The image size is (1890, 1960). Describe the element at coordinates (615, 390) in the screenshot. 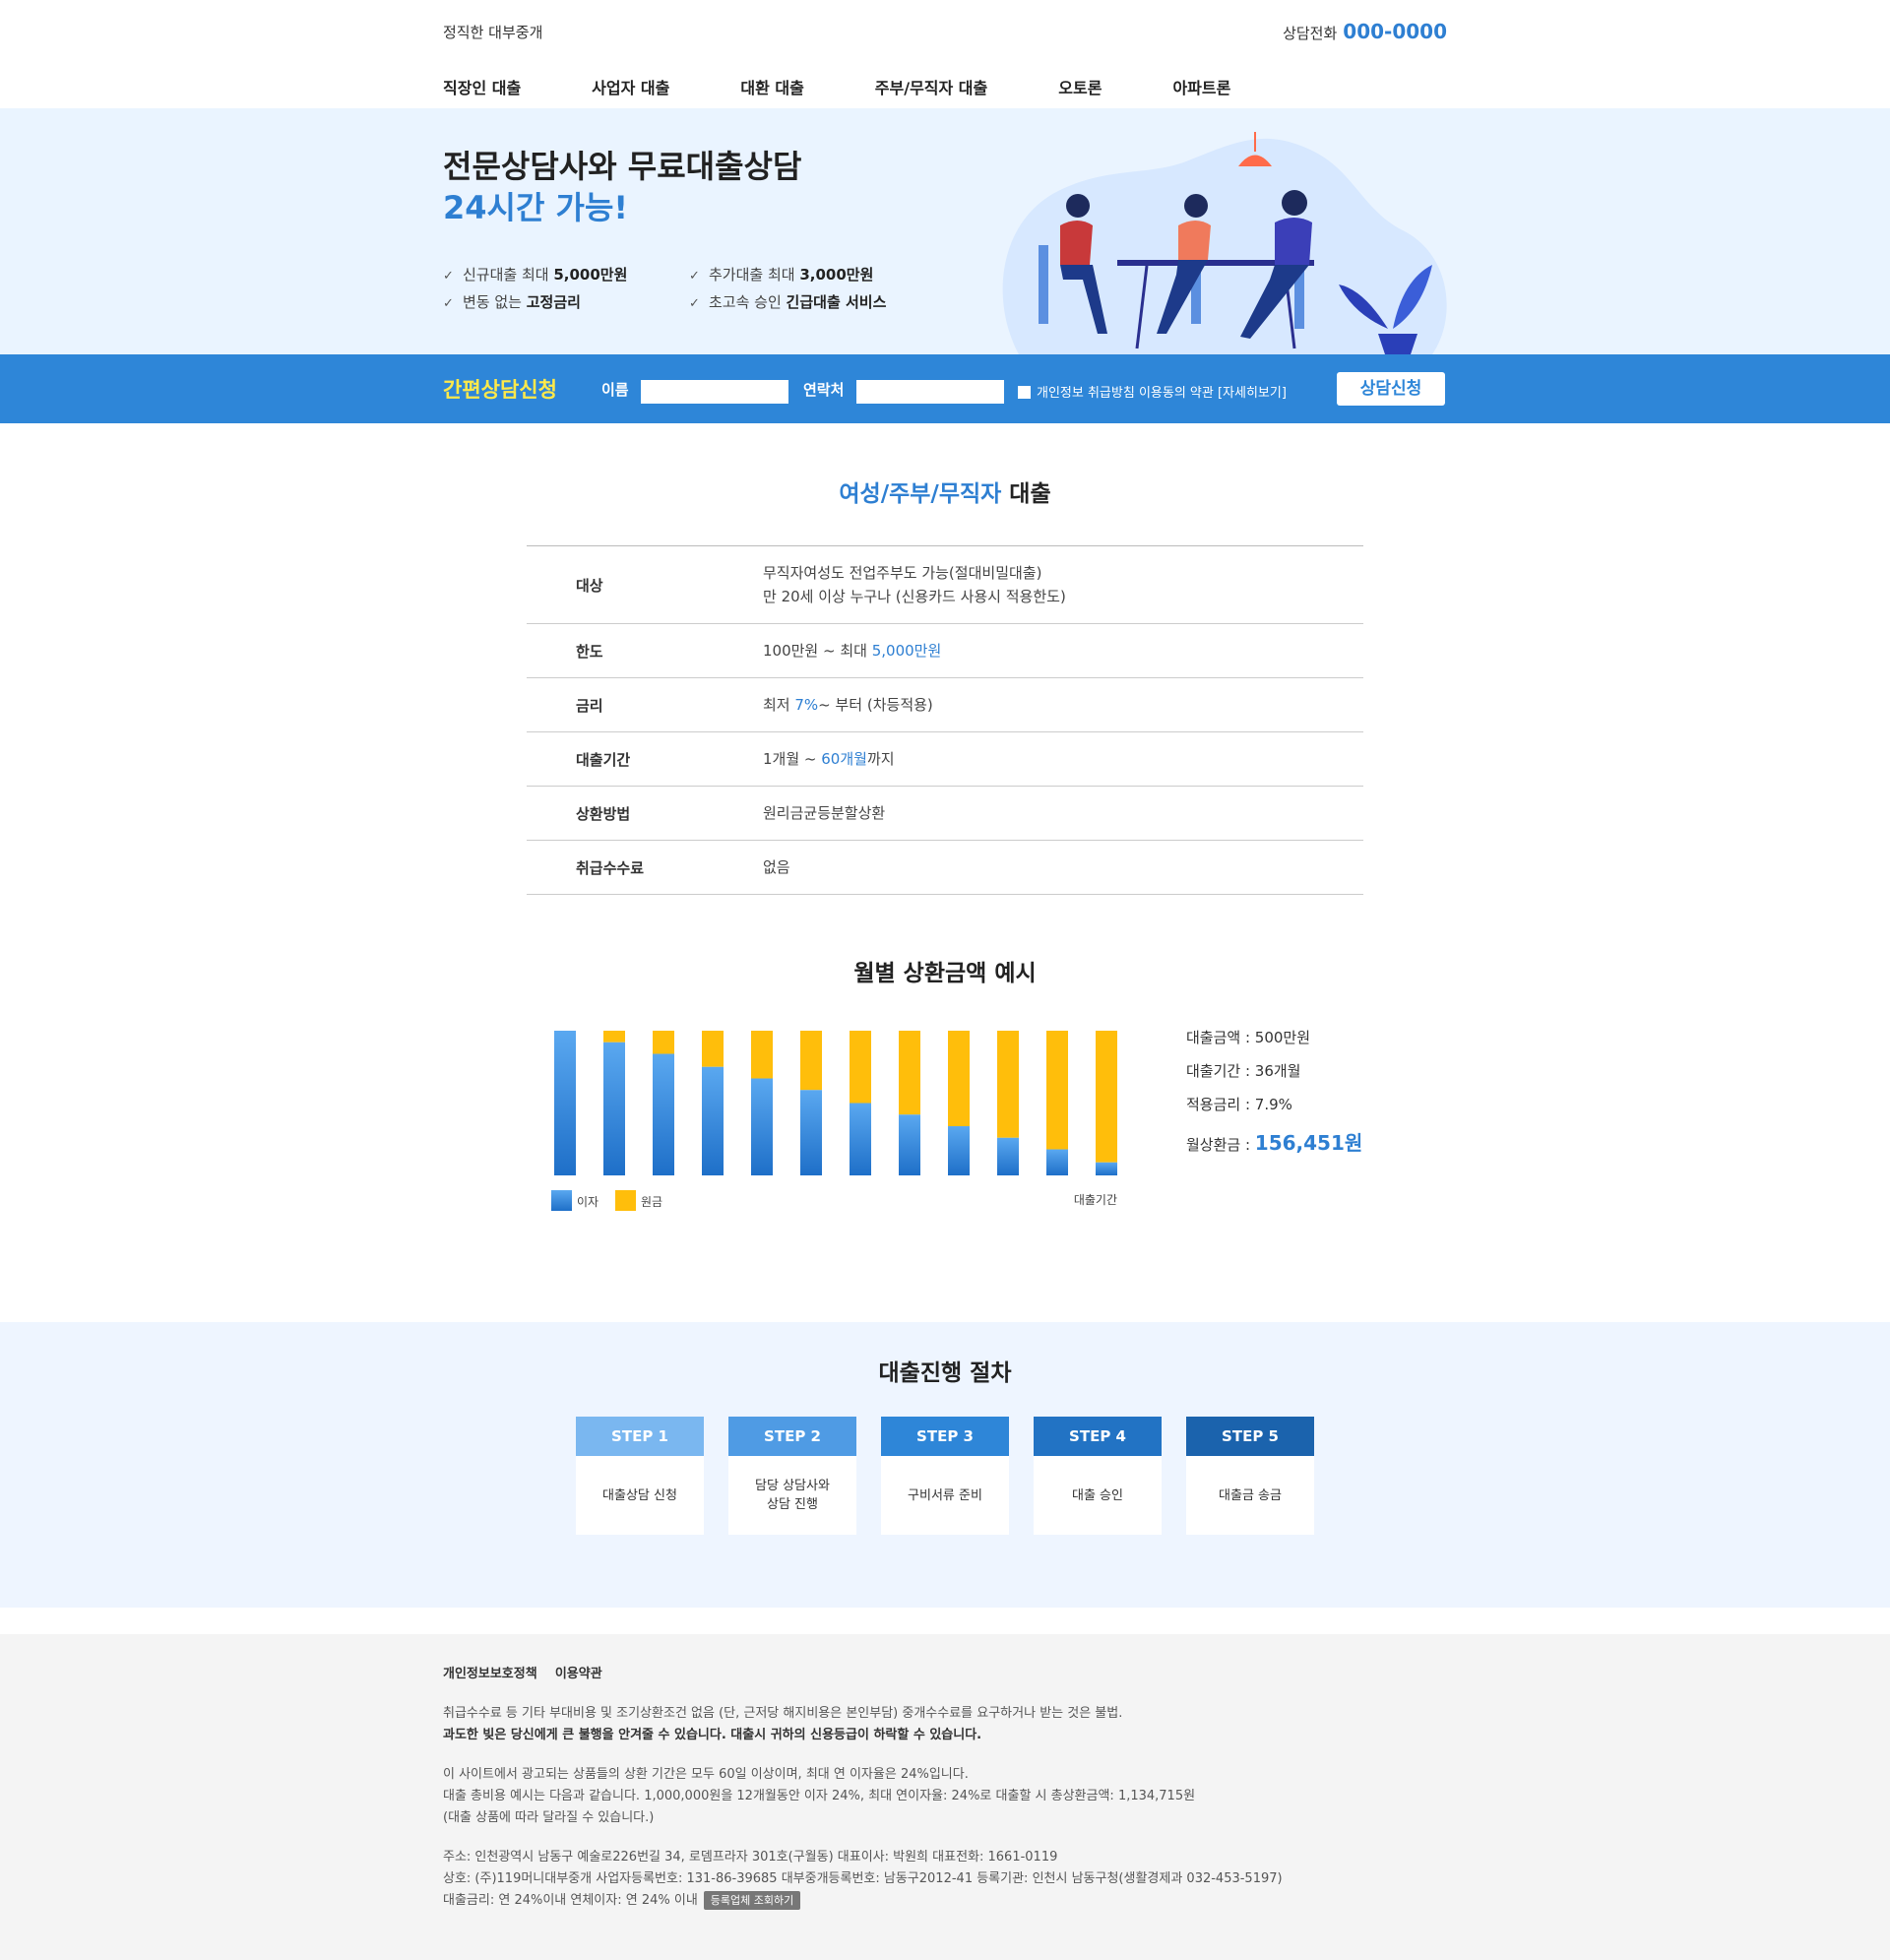

I see `name-label: 이름` at that location.